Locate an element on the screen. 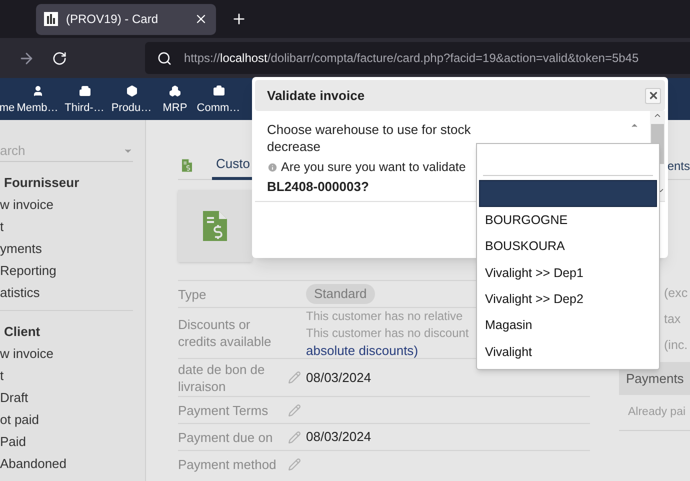 This screenshot has height=481, width=690. field-label: Payment due on is located at coordinates (226, 437).